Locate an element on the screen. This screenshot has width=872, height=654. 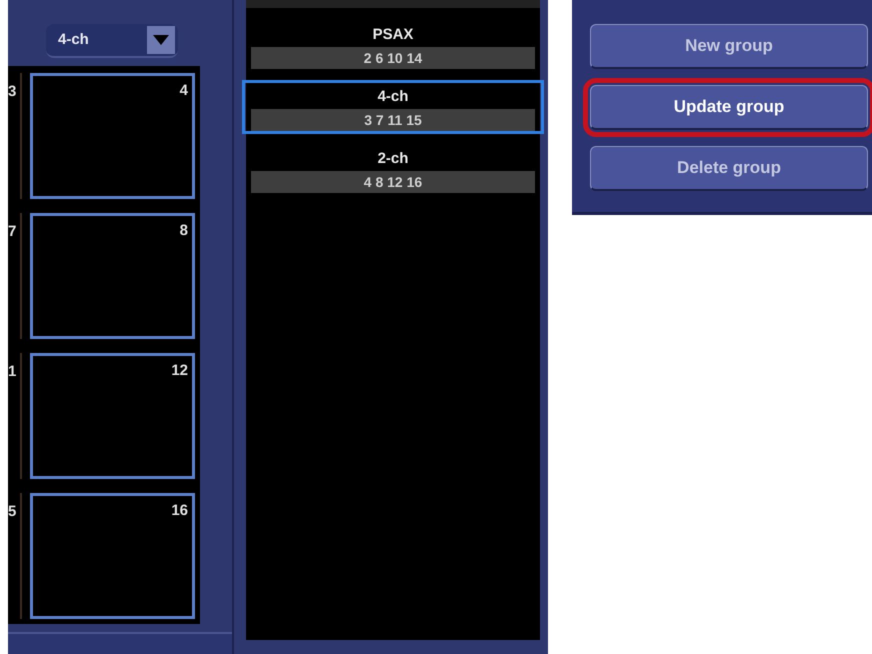
thumbnail-slot: 12 is located at coordinates (112, 415).